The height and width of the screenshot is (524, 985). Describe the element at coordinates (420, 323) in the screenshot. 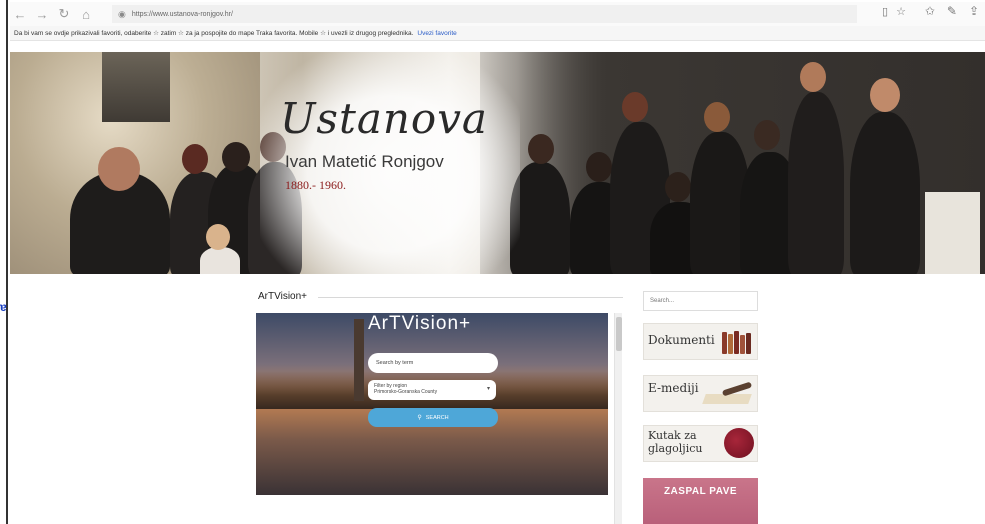

I see `panel-title: ArTVision+` at that location.